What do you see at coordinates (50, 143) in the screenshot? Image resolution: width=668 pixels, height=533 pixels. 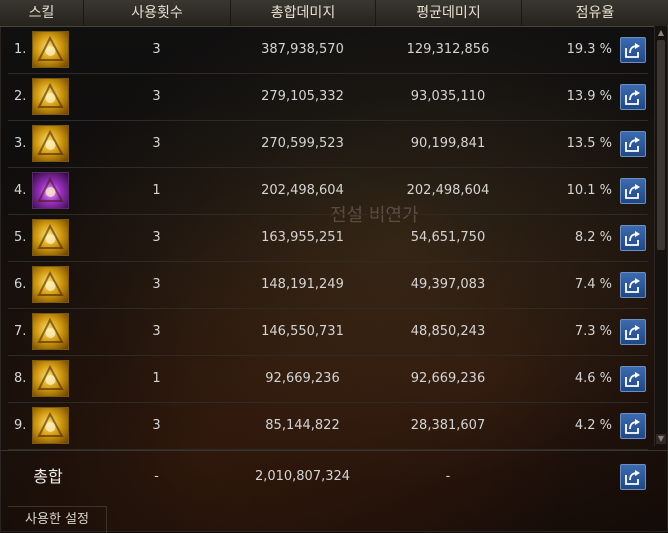 I see `gold-burst-skill-icon` at bounding box center [50, 143].